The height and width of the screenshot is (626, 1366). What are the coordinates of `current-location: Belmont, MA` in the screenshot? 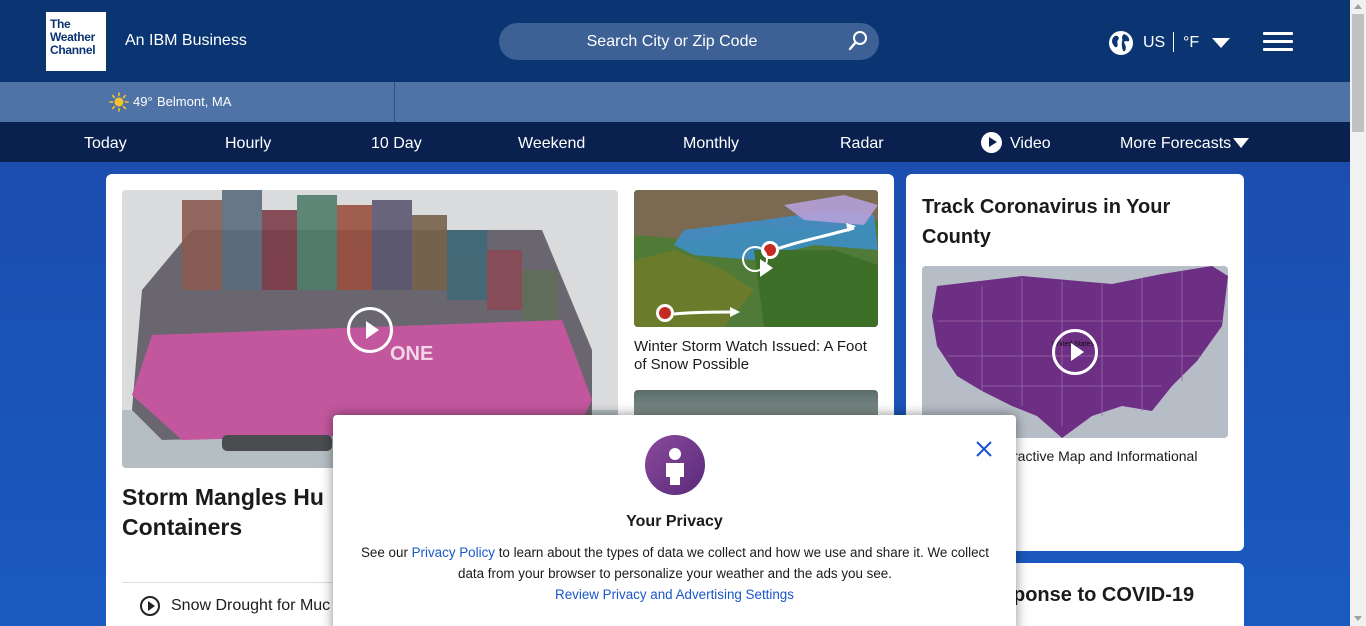 It's located at (194, 101).